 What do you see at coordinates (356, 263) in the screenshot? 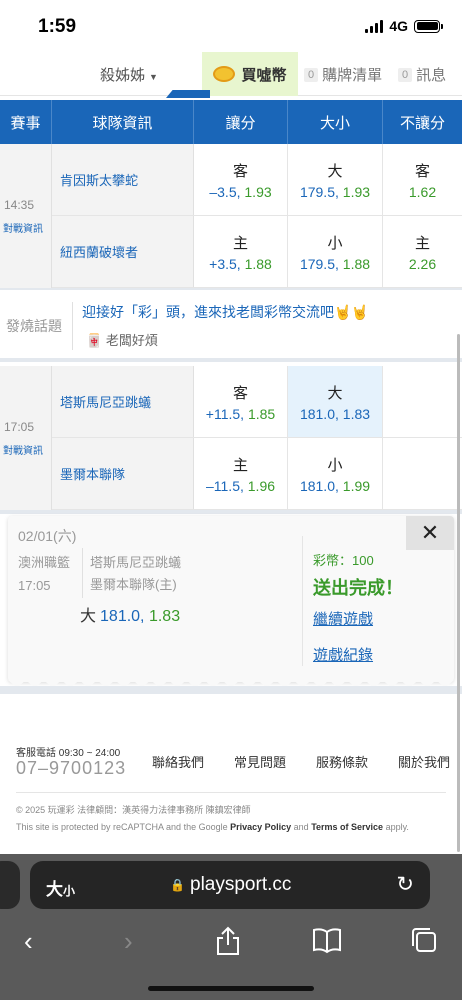
I see `total-odds: 1.88` at bounding box center [356, 263].